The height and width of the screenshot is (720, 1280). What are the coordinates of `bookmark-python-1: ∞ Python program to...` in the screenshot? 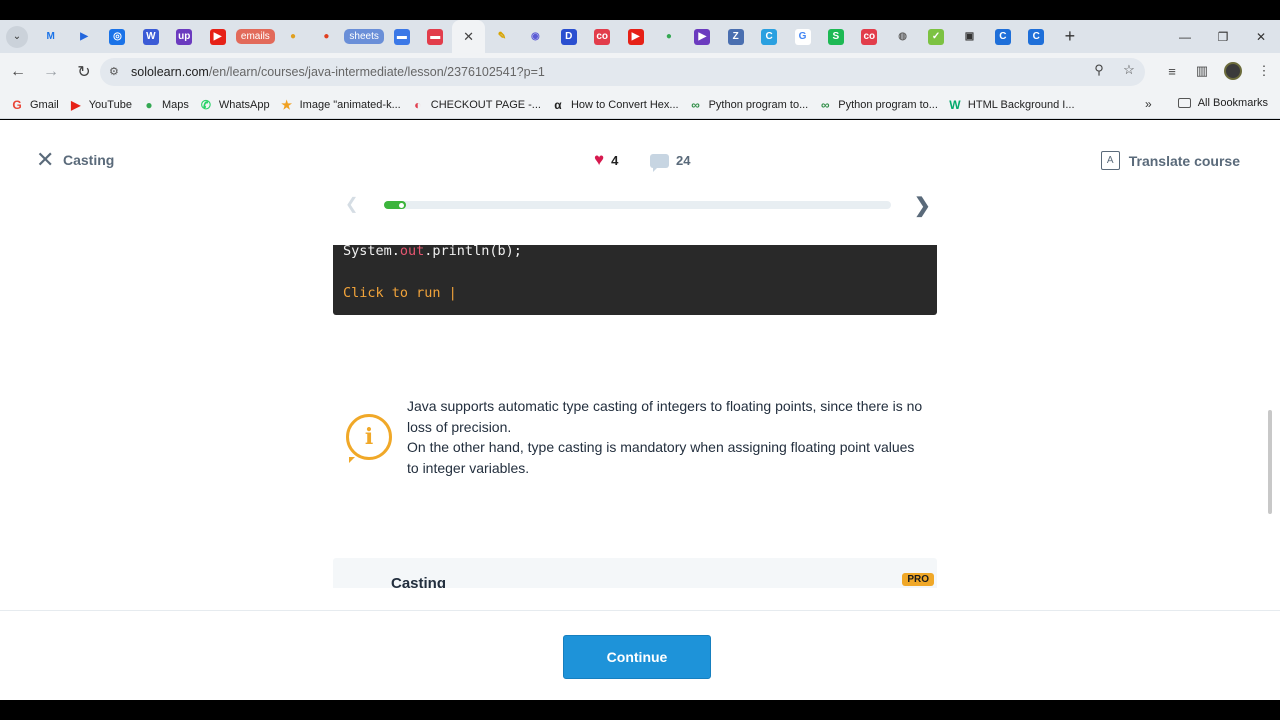 It's located at (748, 105).